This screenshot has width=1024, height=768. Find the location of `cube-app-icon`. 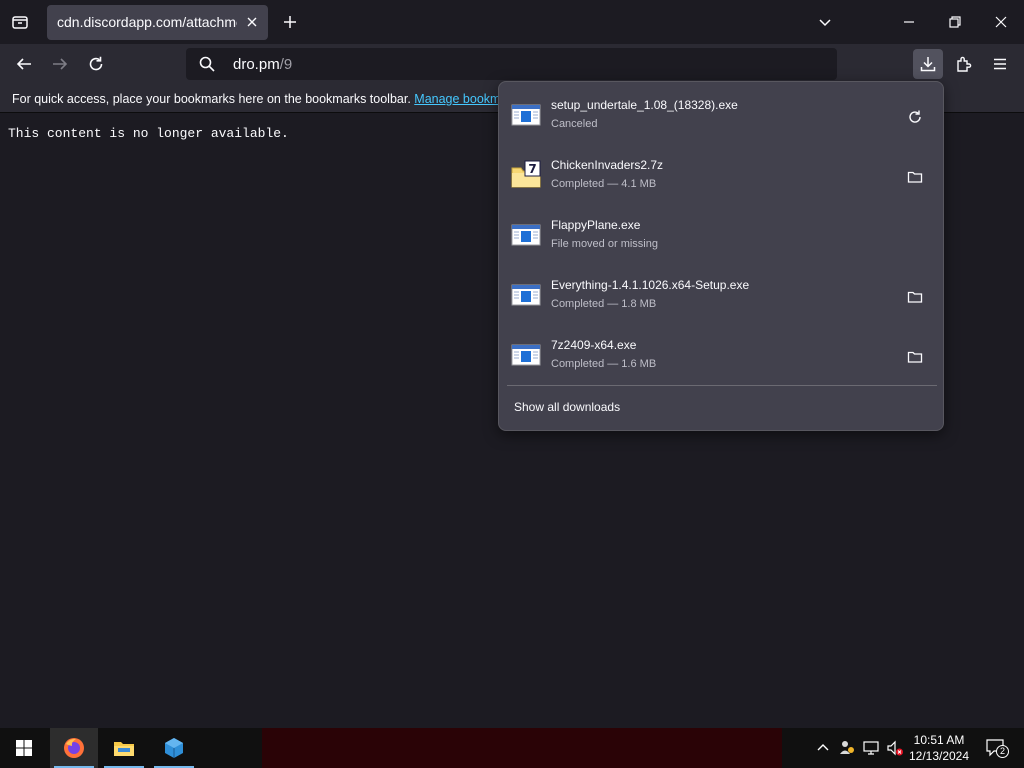

cube-app-icon is located at coordinates (174, 748).